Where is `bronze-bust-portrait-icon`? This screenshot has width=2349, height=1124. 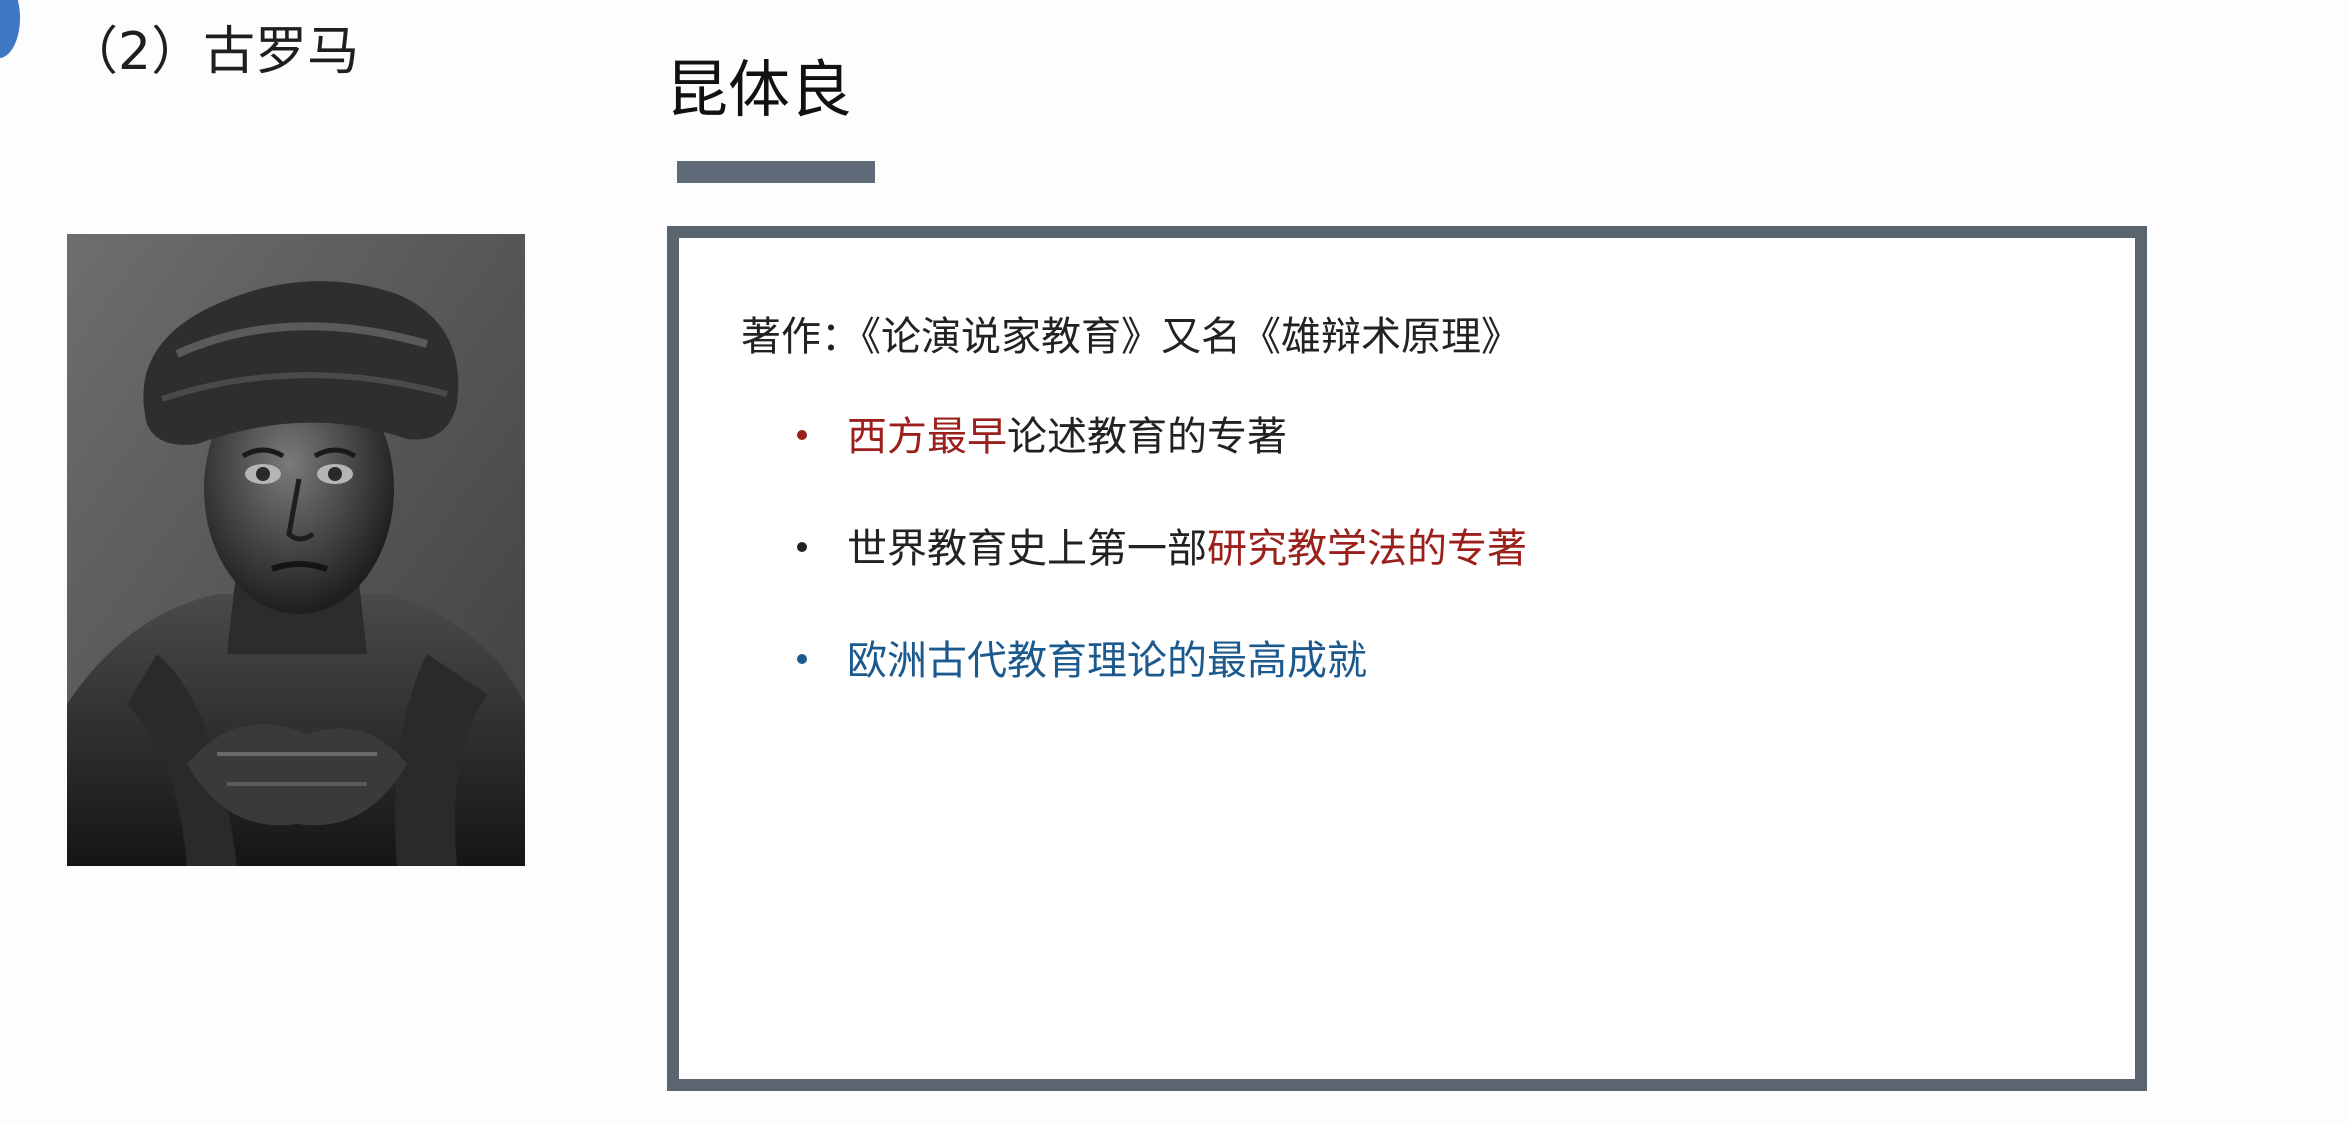
bronze-bust-portrait-icon is located at coordinates (296, 550).